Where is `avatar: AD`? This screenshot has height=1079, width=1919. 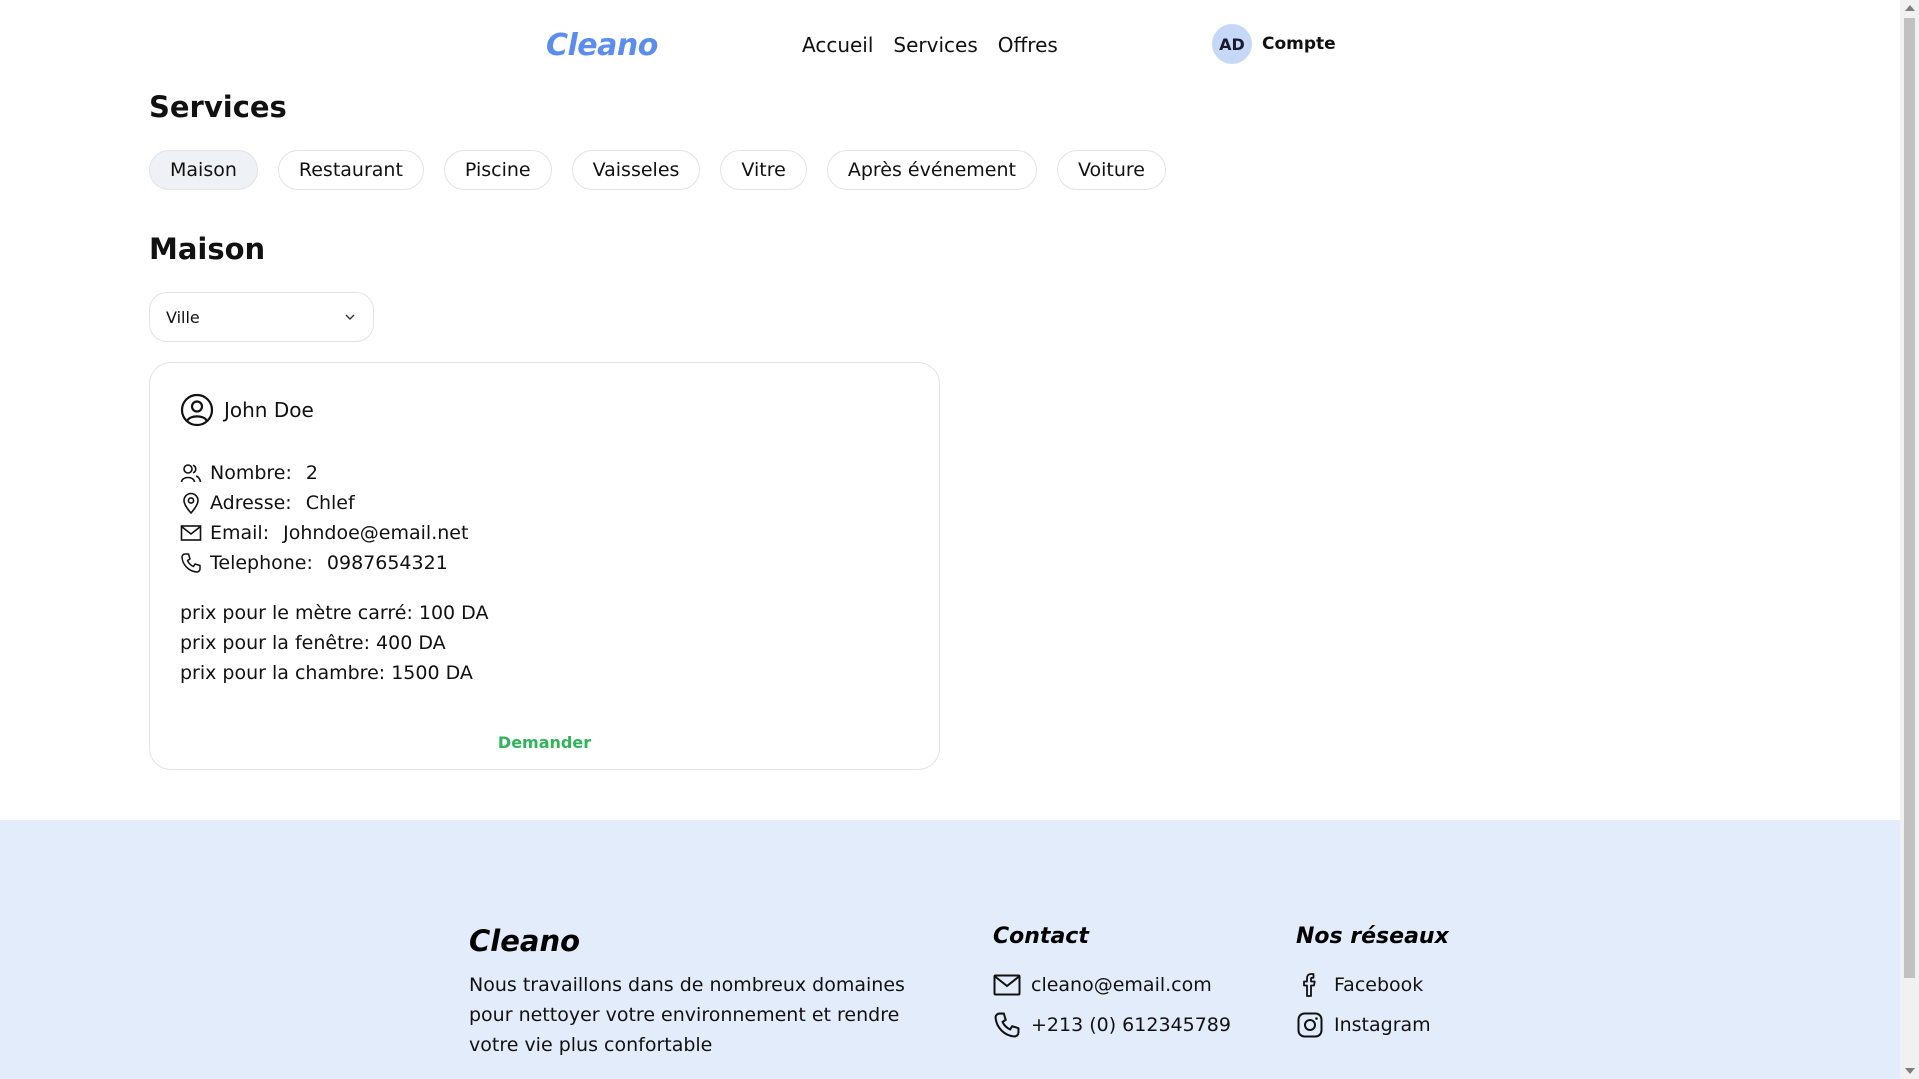 avatar: AD is located at coordinates (1232, 44).